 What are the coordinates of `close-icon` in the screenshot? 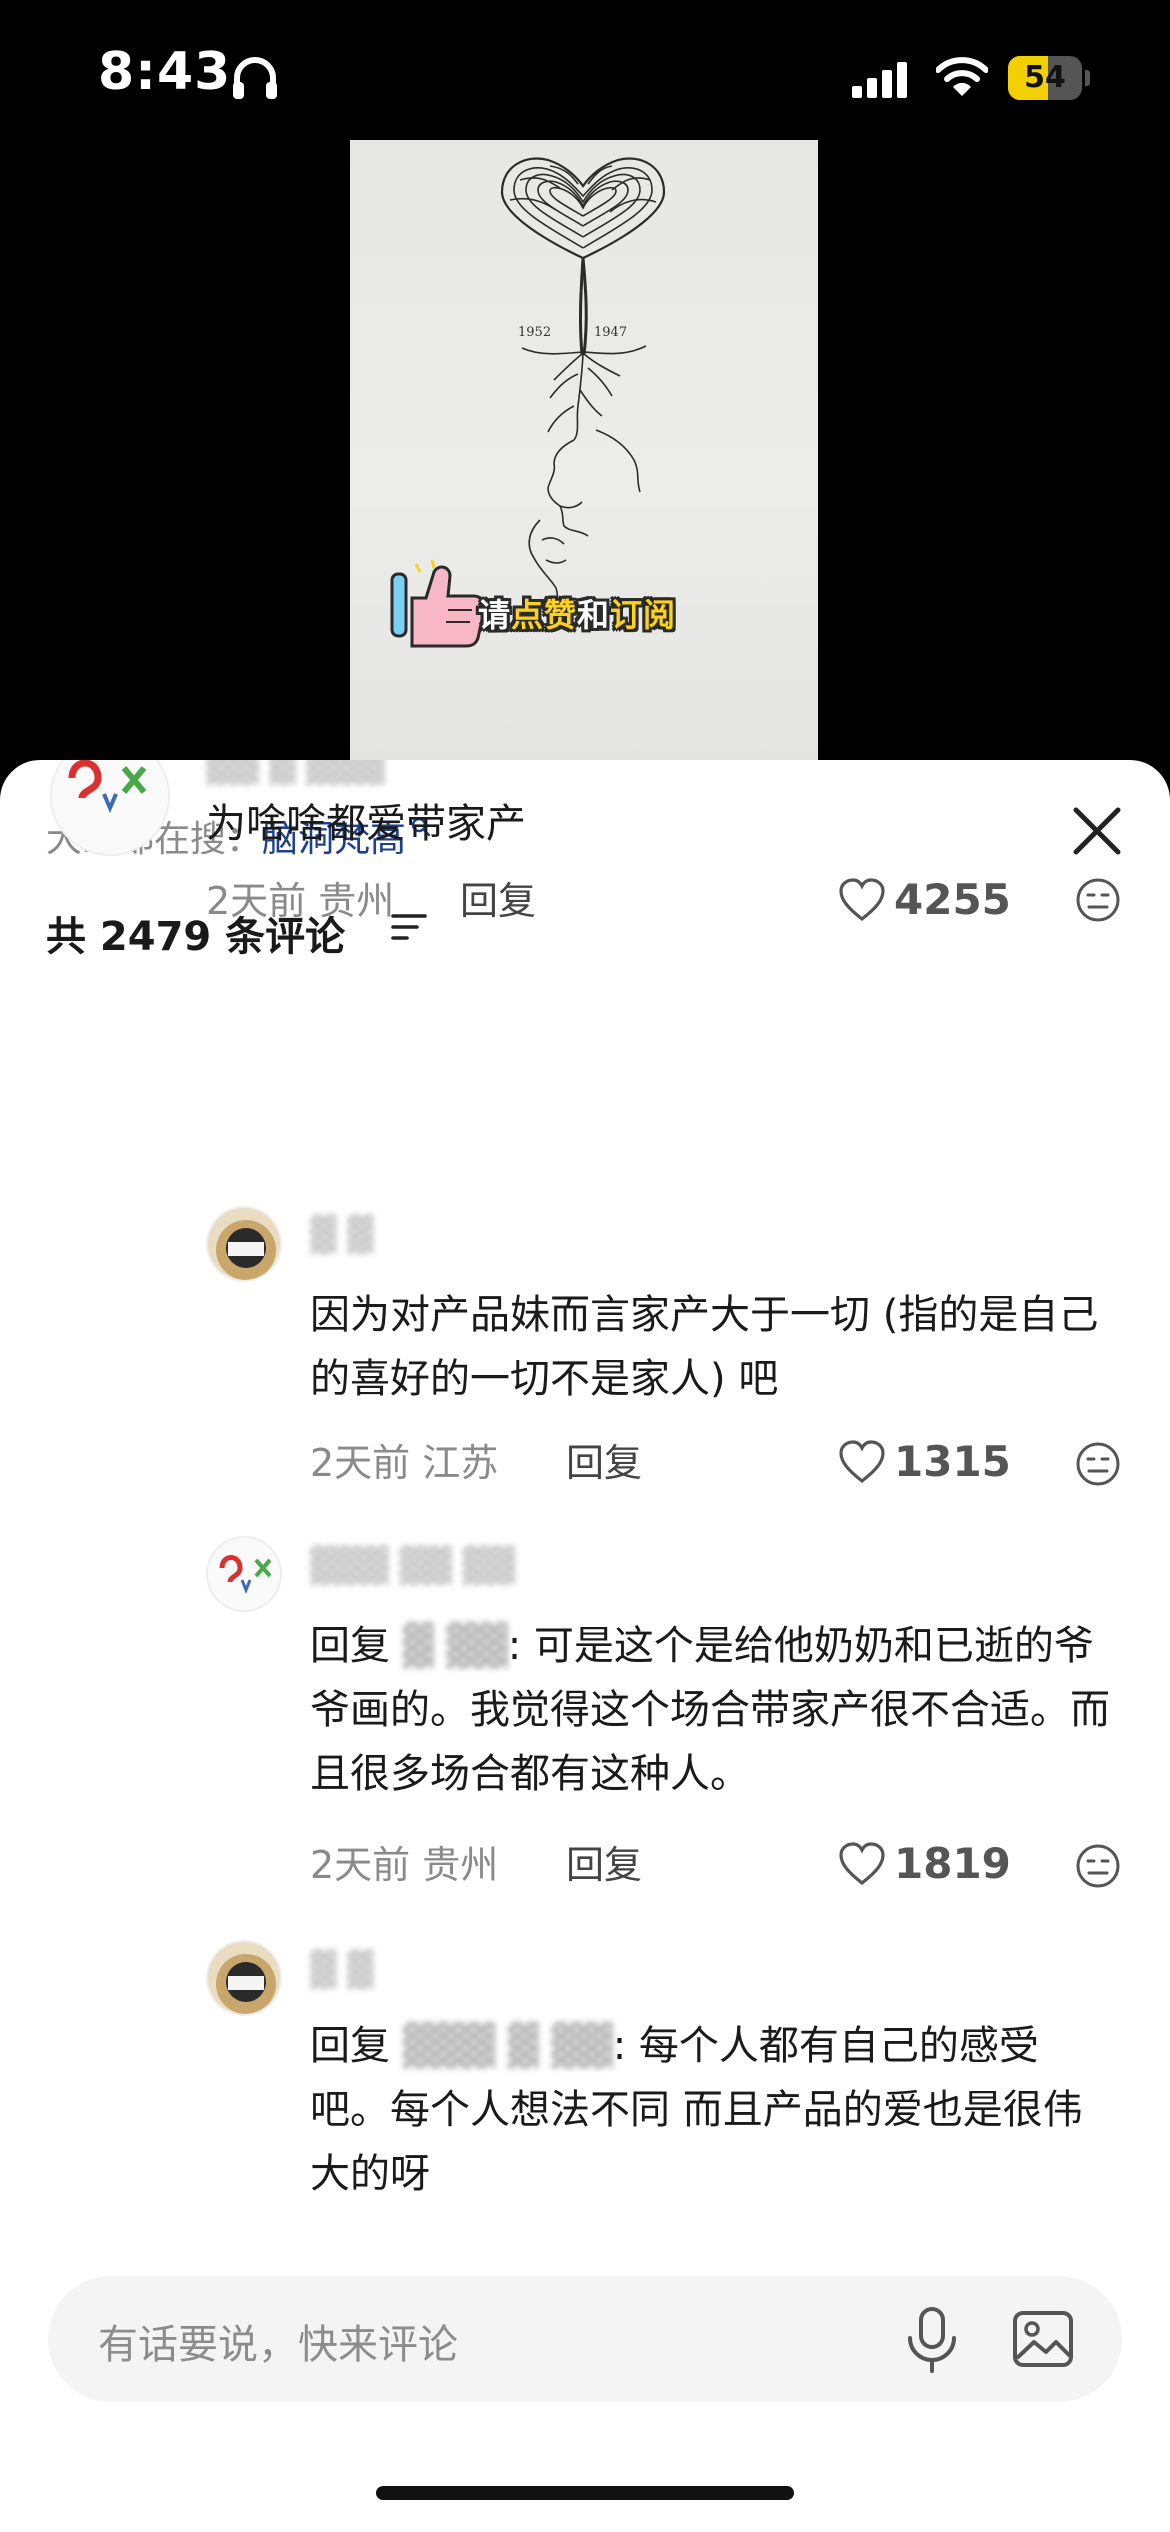 It's located at (1097, 831).